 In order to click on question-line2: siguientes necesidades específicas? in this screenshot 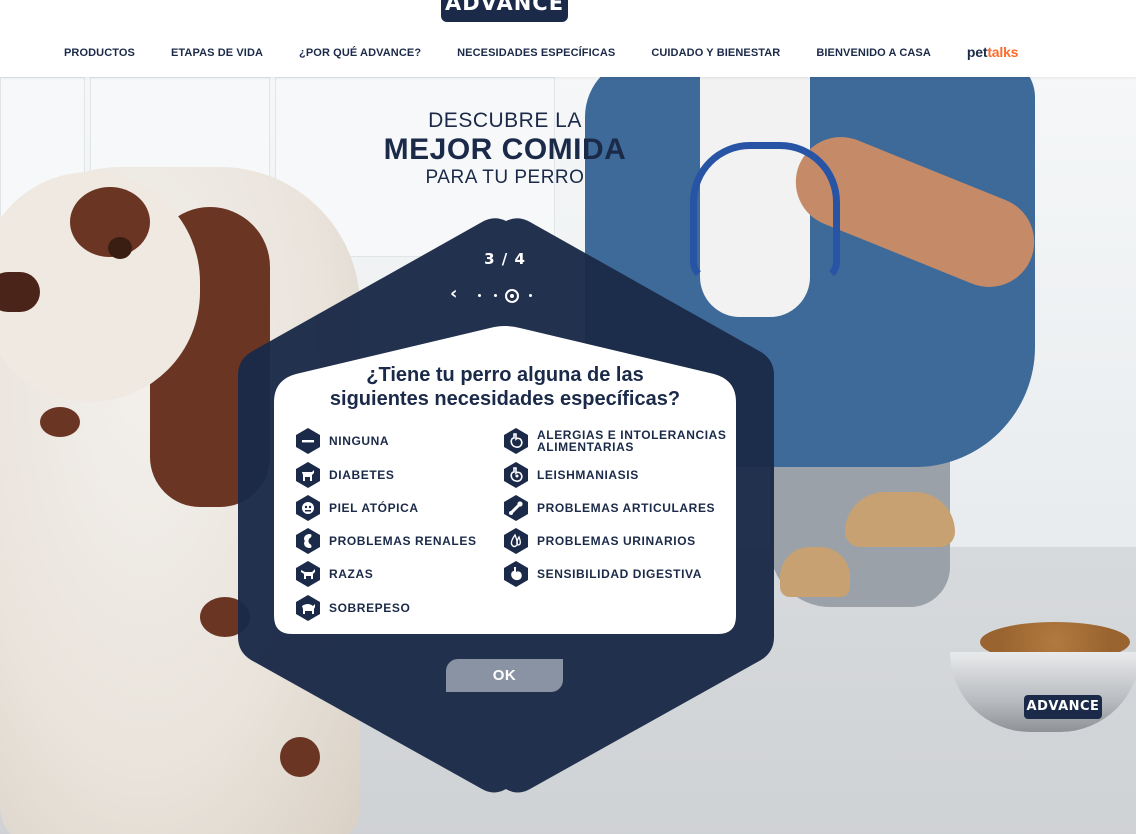, I will do `click(505, 399)`.